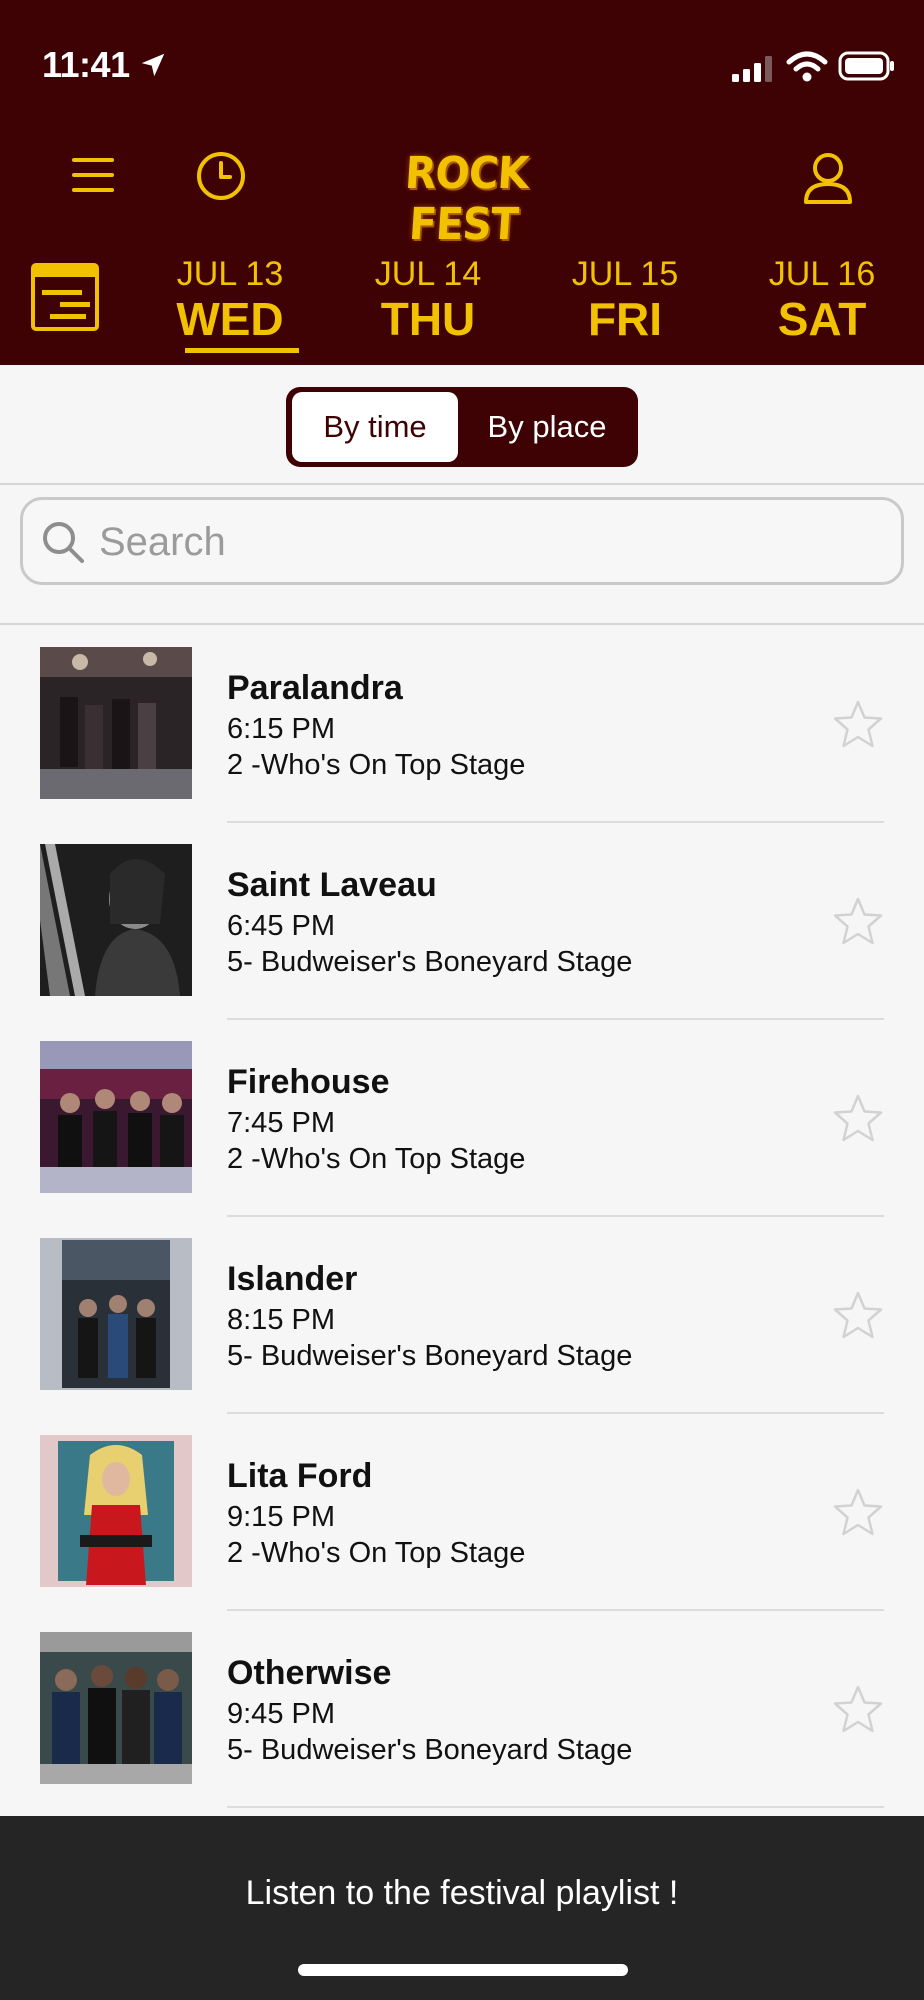  What do you see at coordinates (65, 297) in the screenshot?
I see `schedule-grid-icon` at bounding box center [65, 297].